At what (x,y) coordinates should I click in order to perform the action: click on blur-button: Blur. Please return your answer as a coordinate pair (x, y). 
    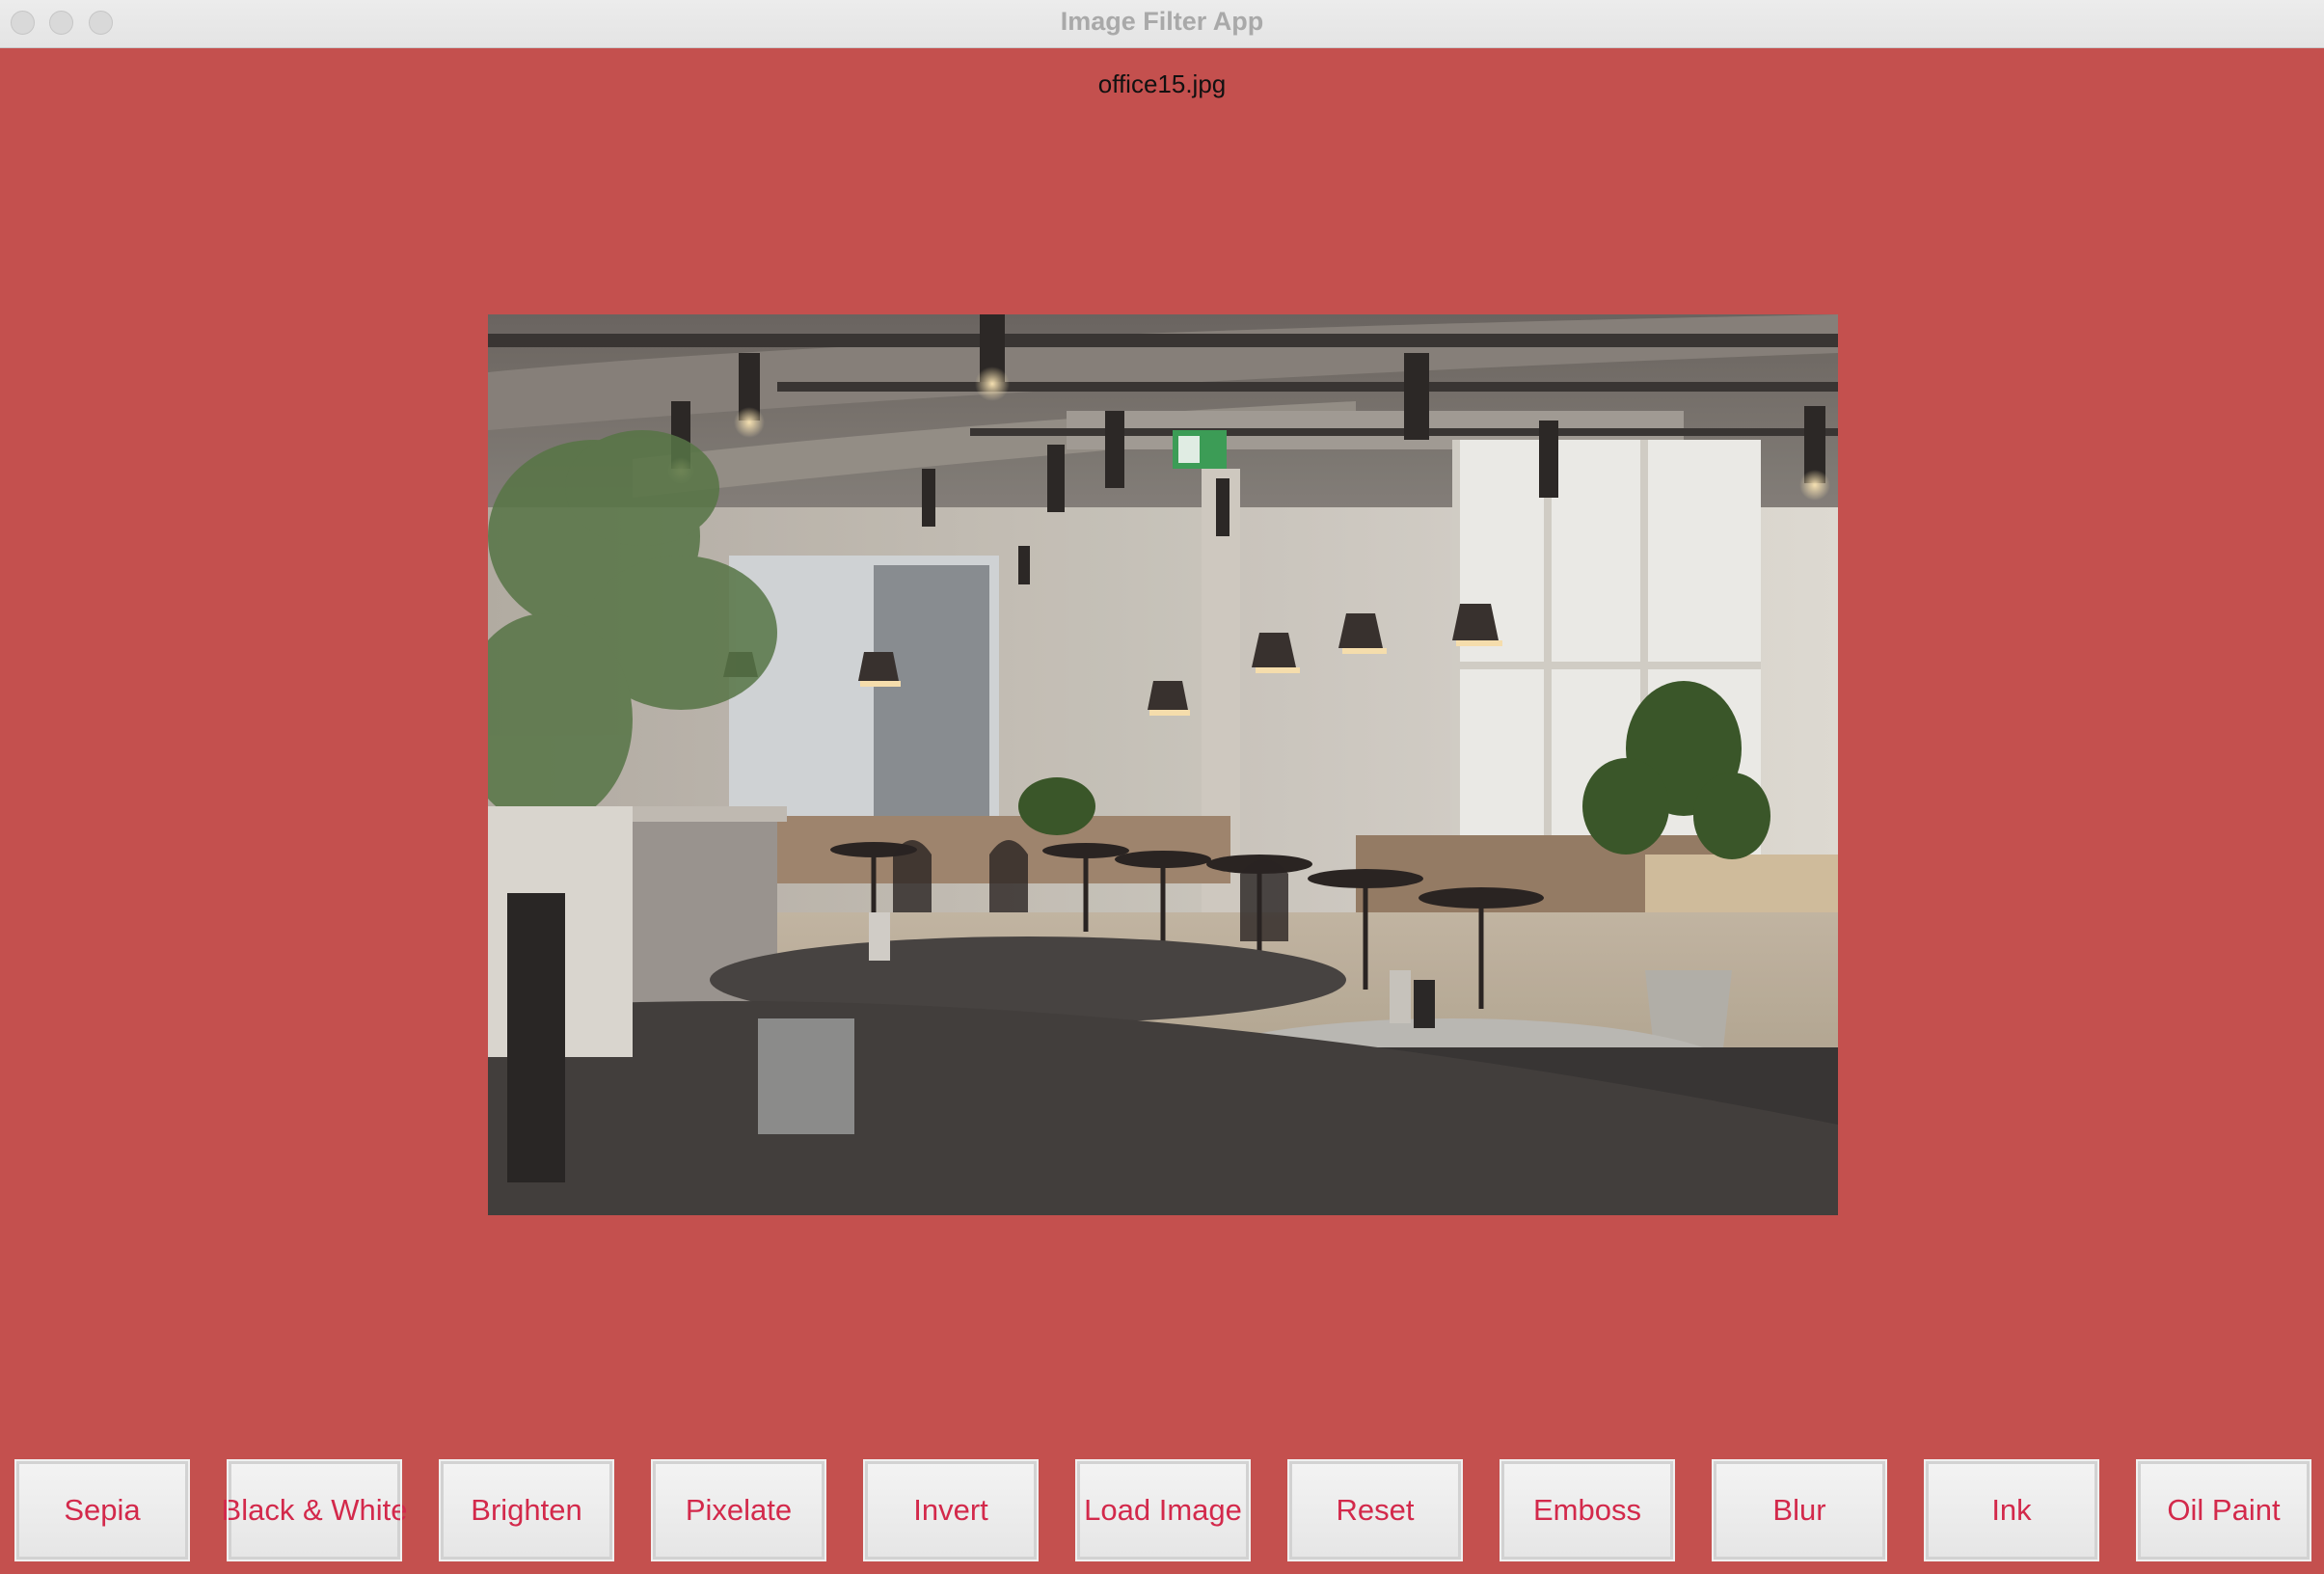
    Looking at the image, I should click on (1800, 1510).